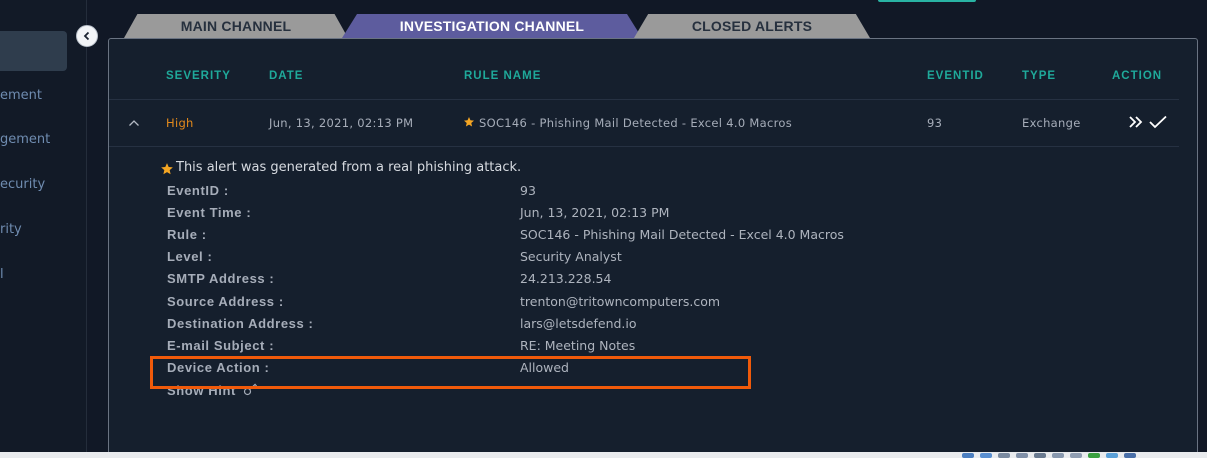  What do you see at coordinates (236, 26) in the screenshot?
I see `tab-main-channel: MAIN CHANNEL` at bounding box center [236, 26].